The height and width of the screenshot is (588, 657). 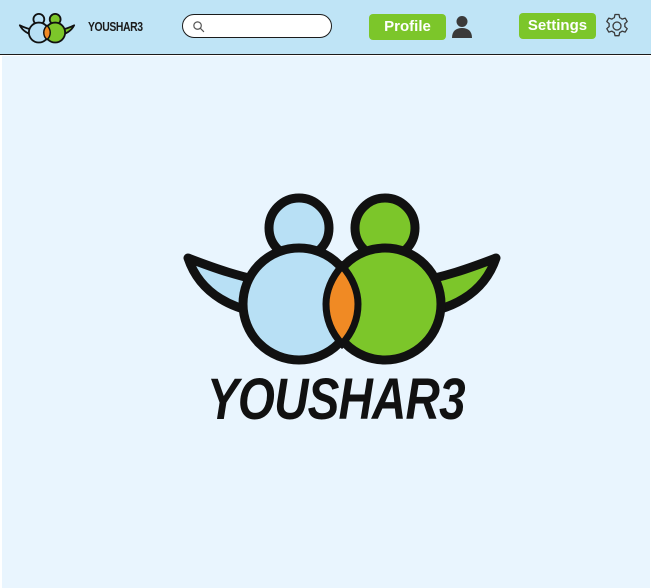 I want to click on gear-icon, so click(x=617, y=26).